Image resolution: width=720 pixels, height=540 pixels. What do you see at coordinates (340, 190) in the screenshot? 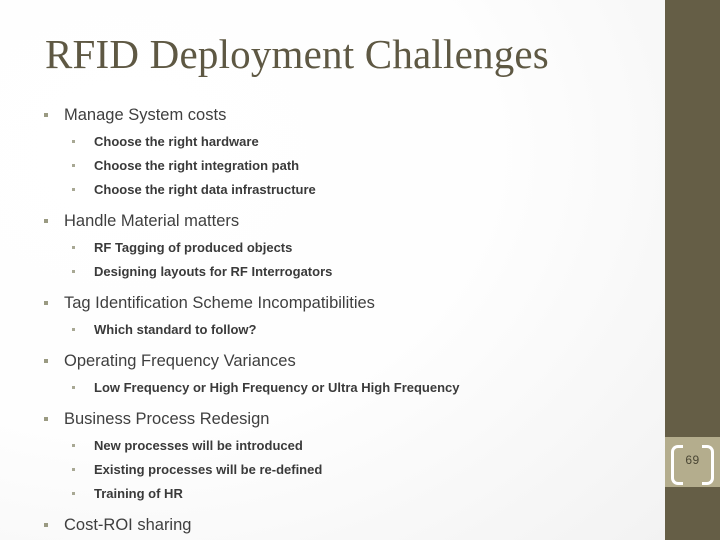
I see `bullet-item-level2: Choose the right data infrastructure` at bounding box center [340, 190].